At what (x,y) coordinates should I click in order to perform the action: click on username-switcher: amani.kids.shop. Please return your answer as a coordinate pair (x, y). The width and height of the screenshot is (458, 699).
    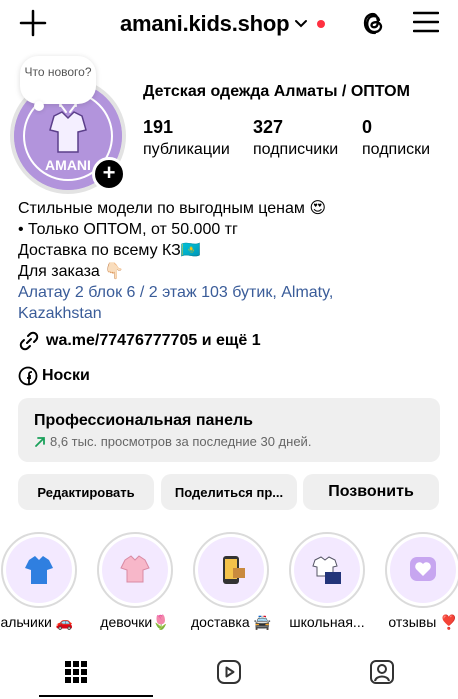
    Looking at the image, I should click on (223, 24).